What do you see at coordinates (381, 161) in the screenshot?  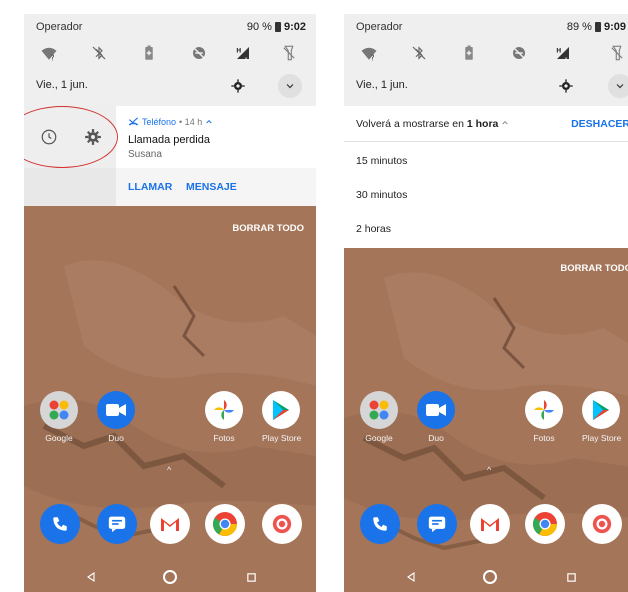 I see `snooze-option-15-min: 15 minutos` at bounding box center [381, 161].